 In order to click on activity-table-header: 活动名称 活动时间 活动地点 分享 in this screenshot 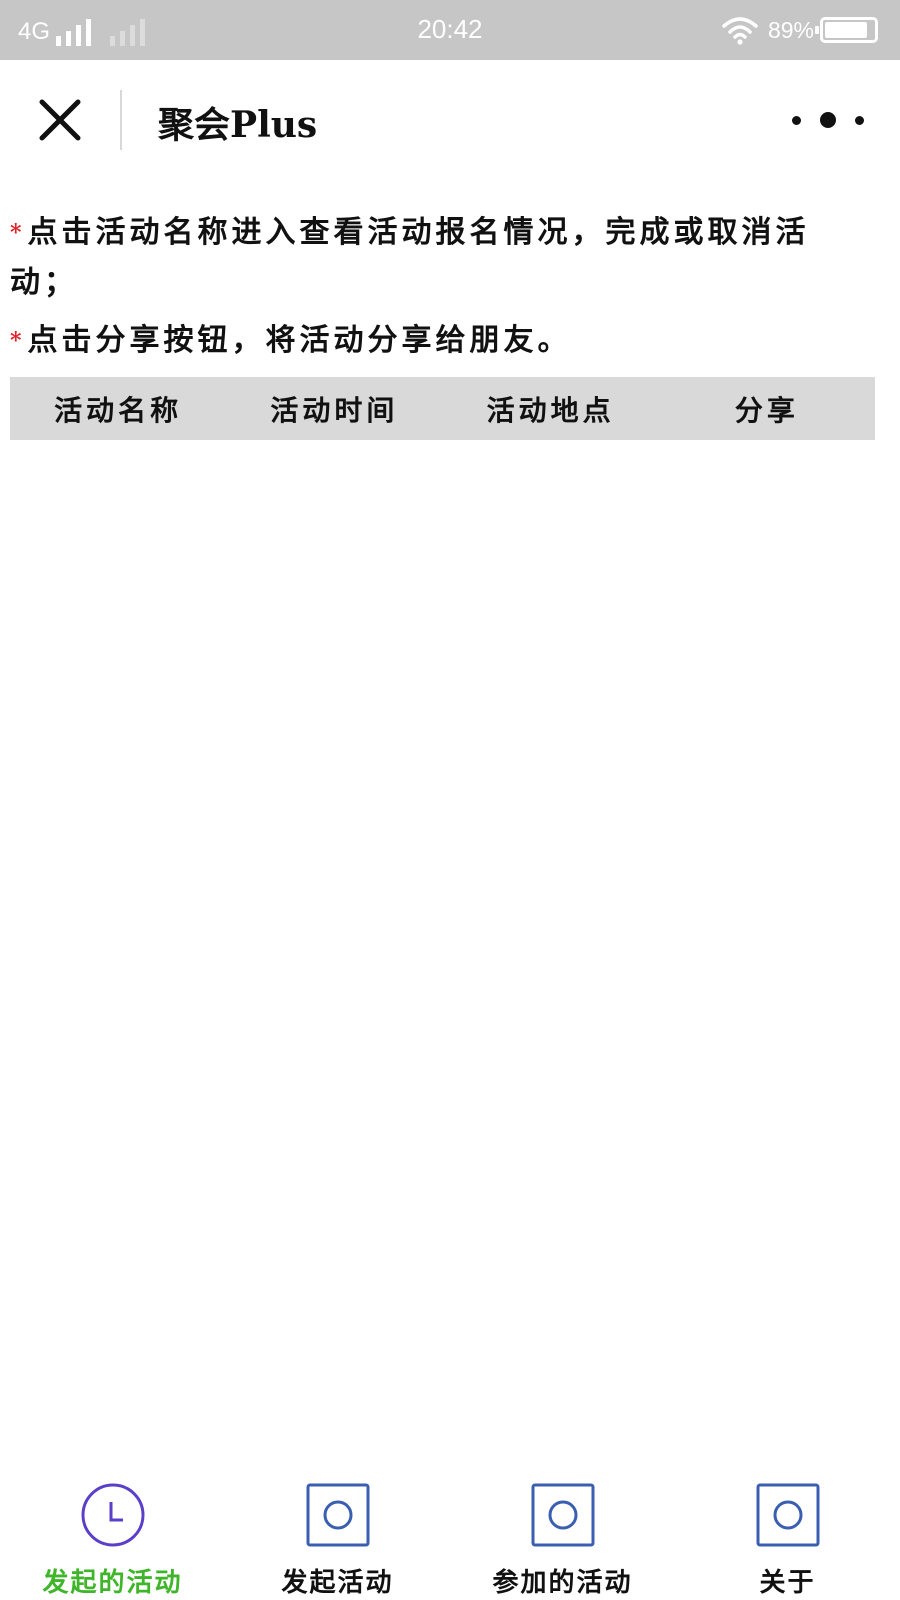, I will do `click(442, 408)`.